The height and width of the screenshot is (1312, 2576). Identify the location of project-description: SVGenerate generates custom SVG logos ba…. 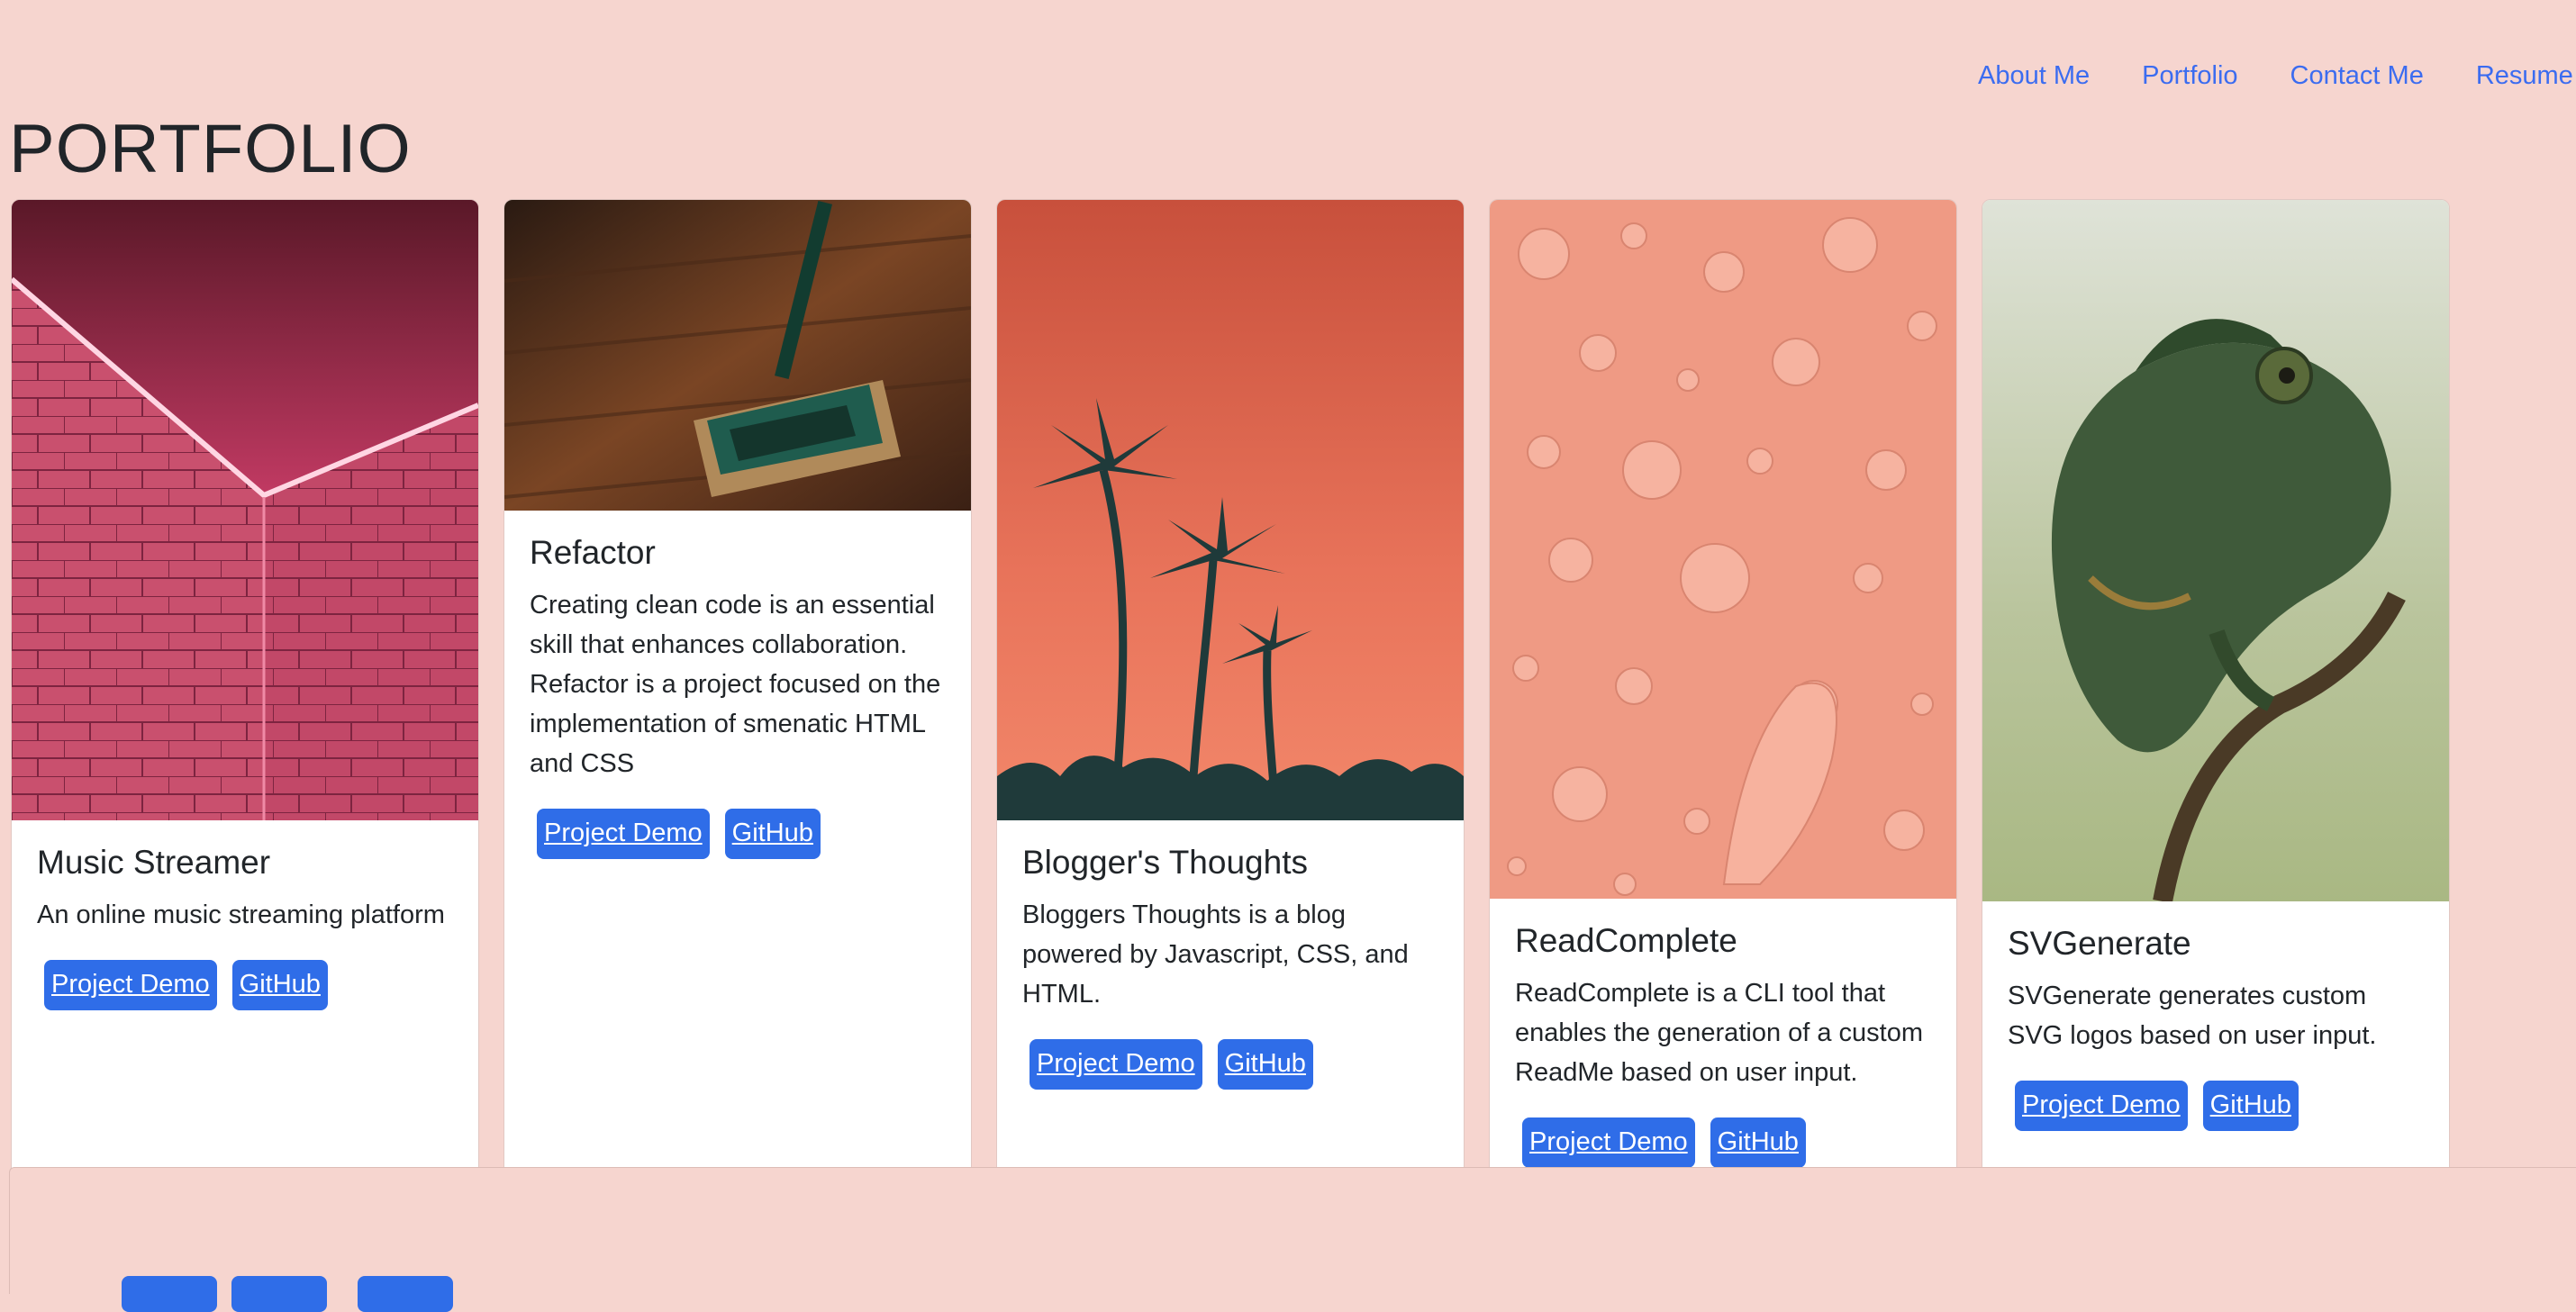
(2192, 1016).